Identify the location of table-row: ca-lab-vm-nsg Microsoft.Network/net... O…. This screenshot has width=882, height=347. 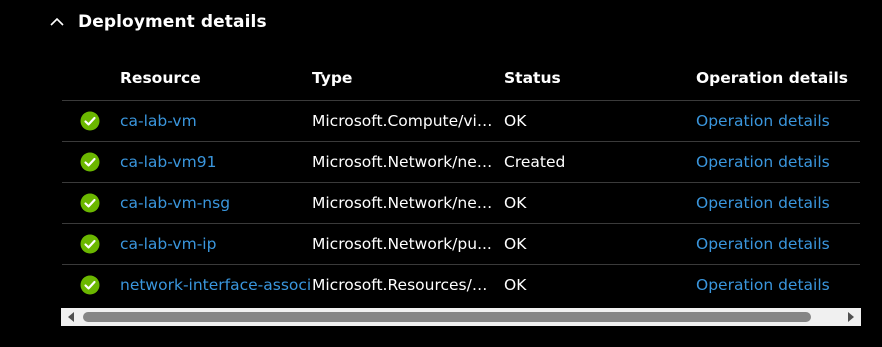
(461, 203).